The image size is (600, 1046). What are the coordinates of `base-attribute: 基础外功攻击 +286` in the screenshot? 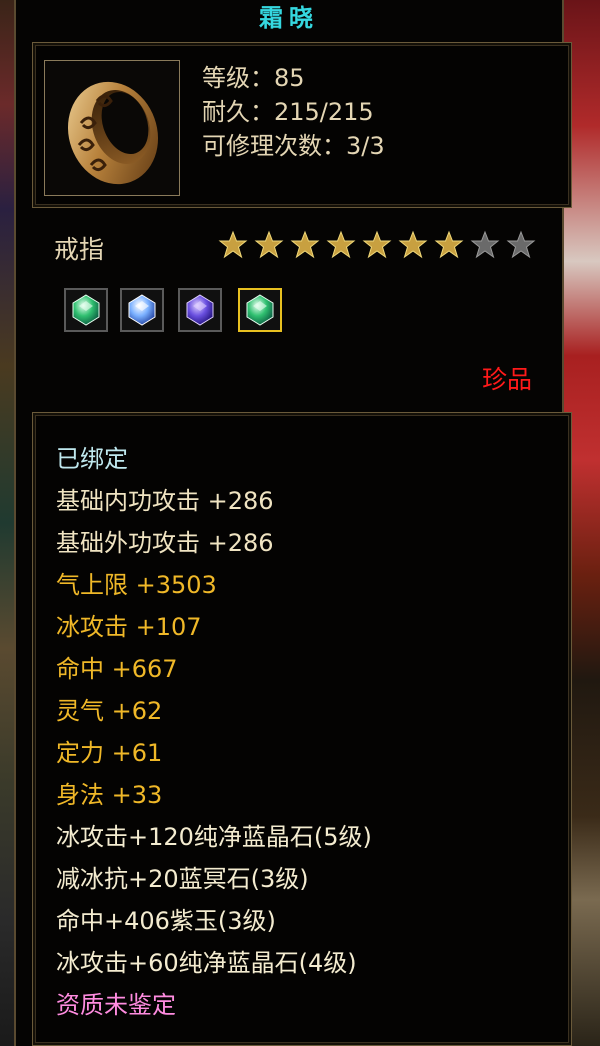 It's located at (165, 543).